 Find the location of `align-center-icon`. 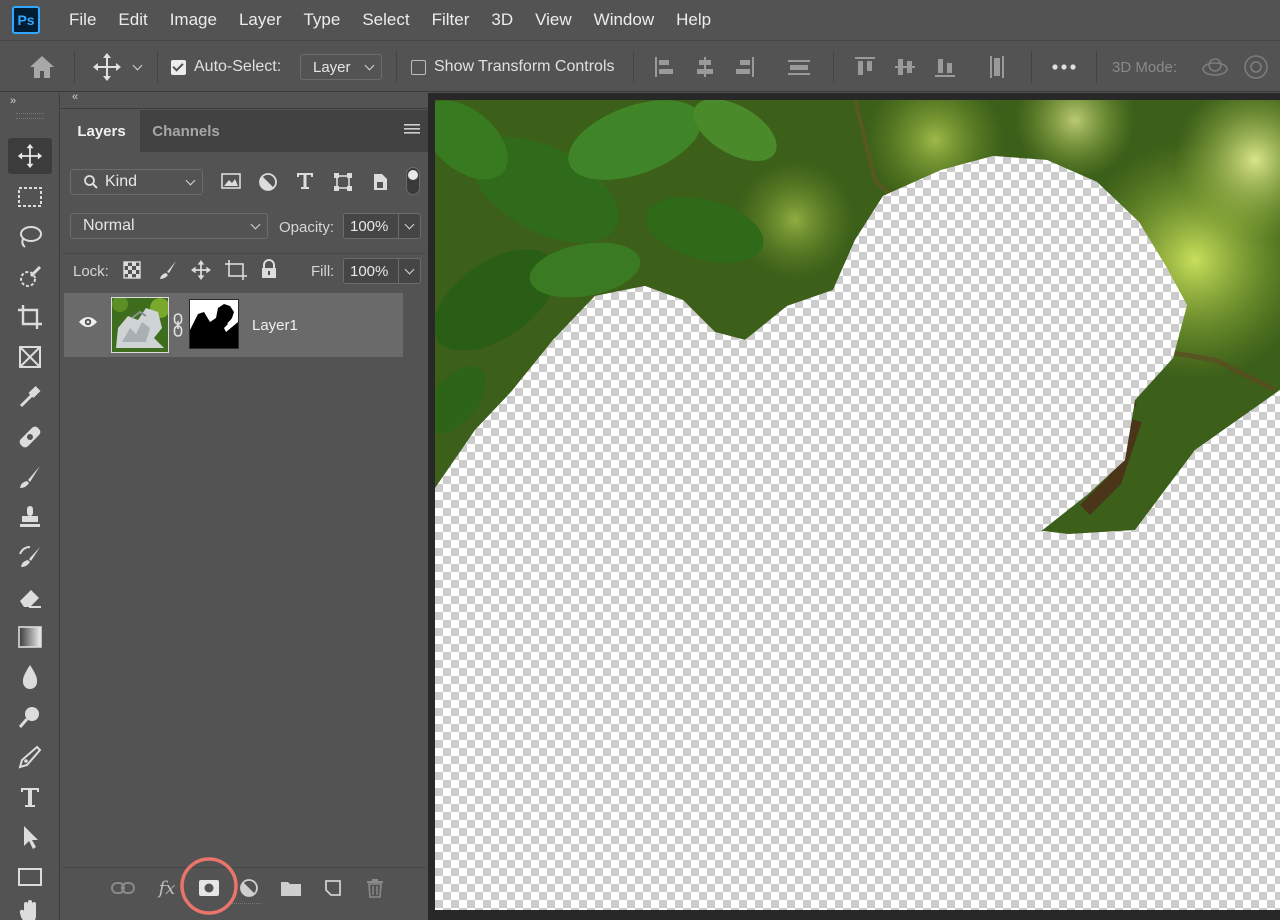

align-center-icon is located at coordinates (705, 67).